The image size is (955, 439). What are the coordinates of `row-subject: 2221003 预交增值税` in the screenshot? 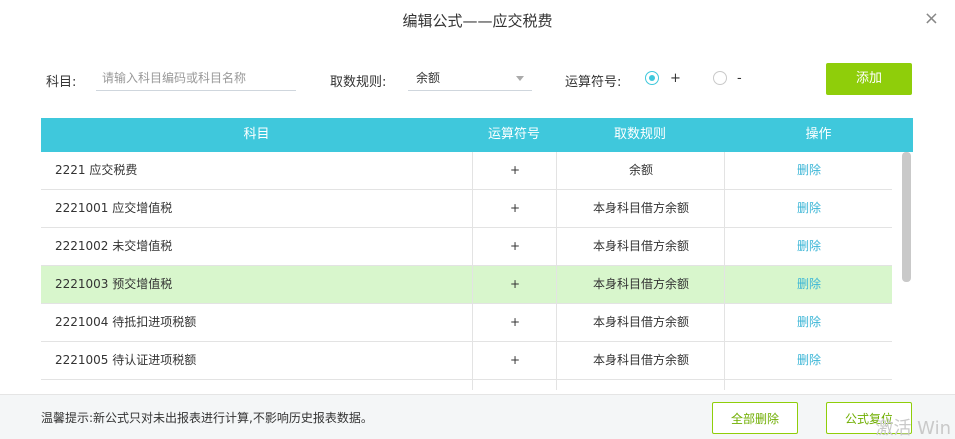 It's located at (114, 284).